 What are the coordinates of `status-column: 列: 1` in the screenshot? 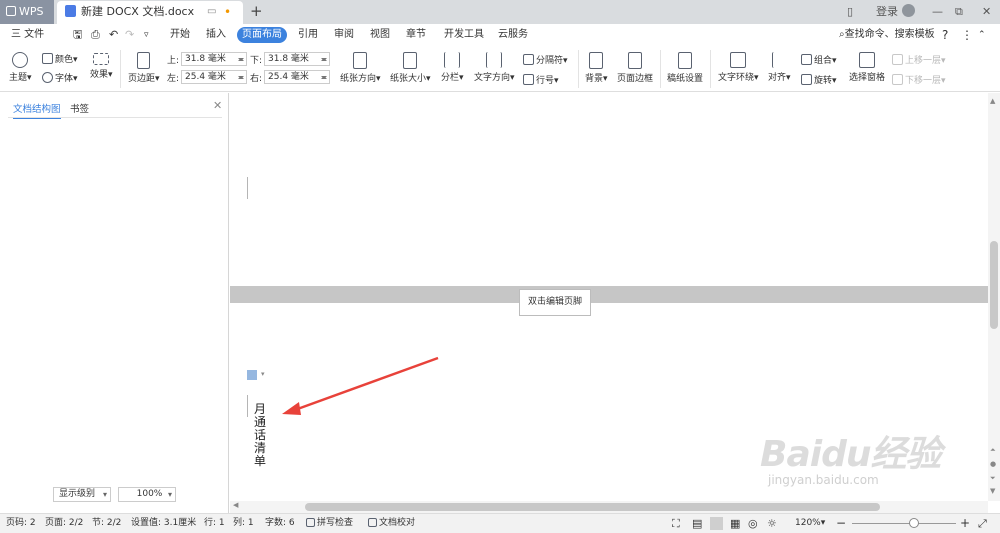 It's located at (243, 523).